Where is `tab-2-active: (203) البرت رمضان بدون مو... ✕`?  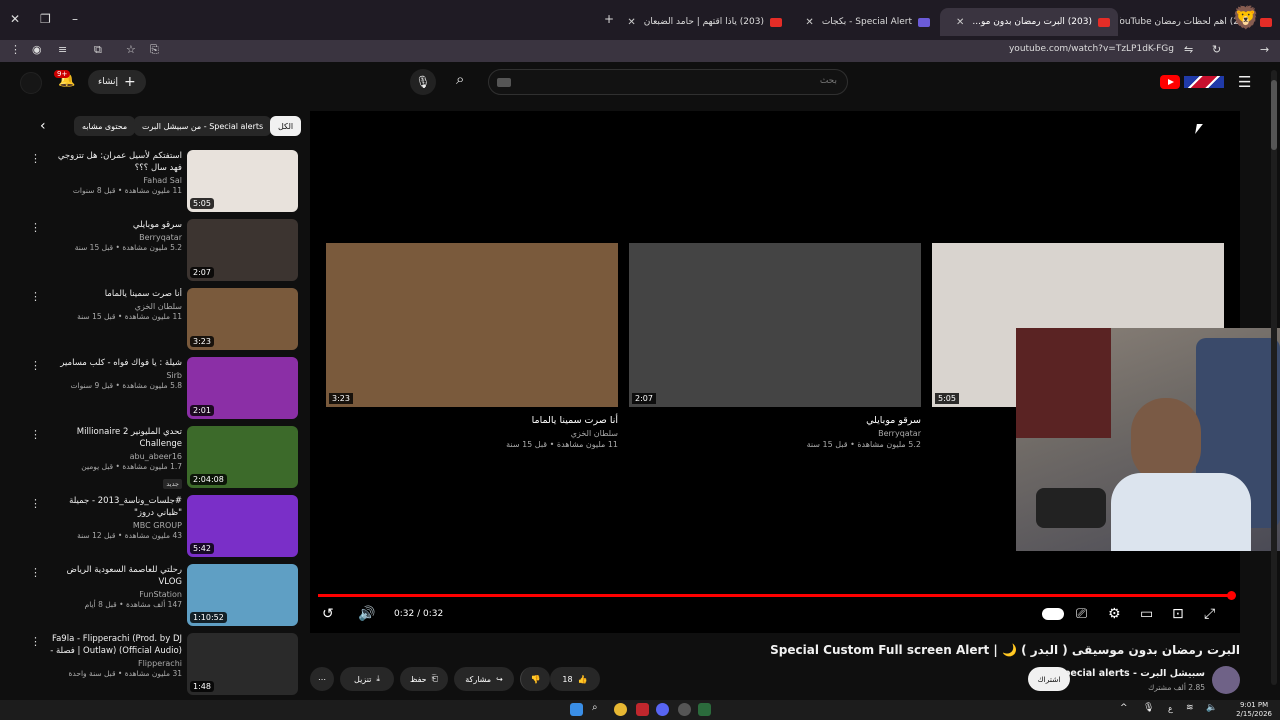 tab-2-active: (203) البرت رمضان بدون مو... ✕ is located at coordinates (1029, 22).